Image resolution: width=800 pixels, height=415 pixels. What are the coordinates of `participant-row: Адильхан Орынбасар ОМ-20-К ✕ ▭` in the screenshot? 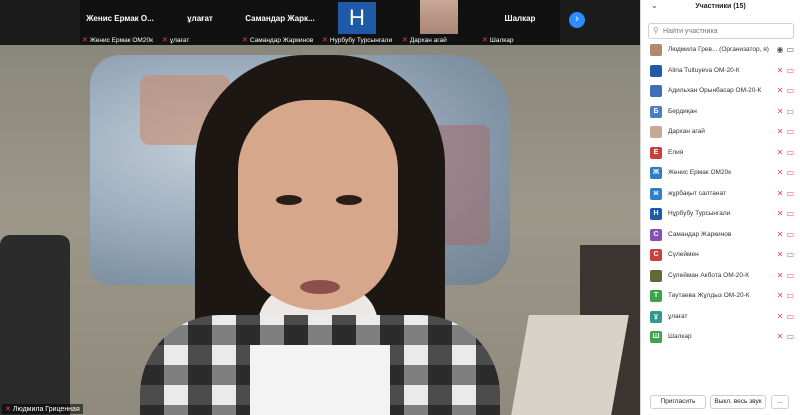 It's located at (720, 92).